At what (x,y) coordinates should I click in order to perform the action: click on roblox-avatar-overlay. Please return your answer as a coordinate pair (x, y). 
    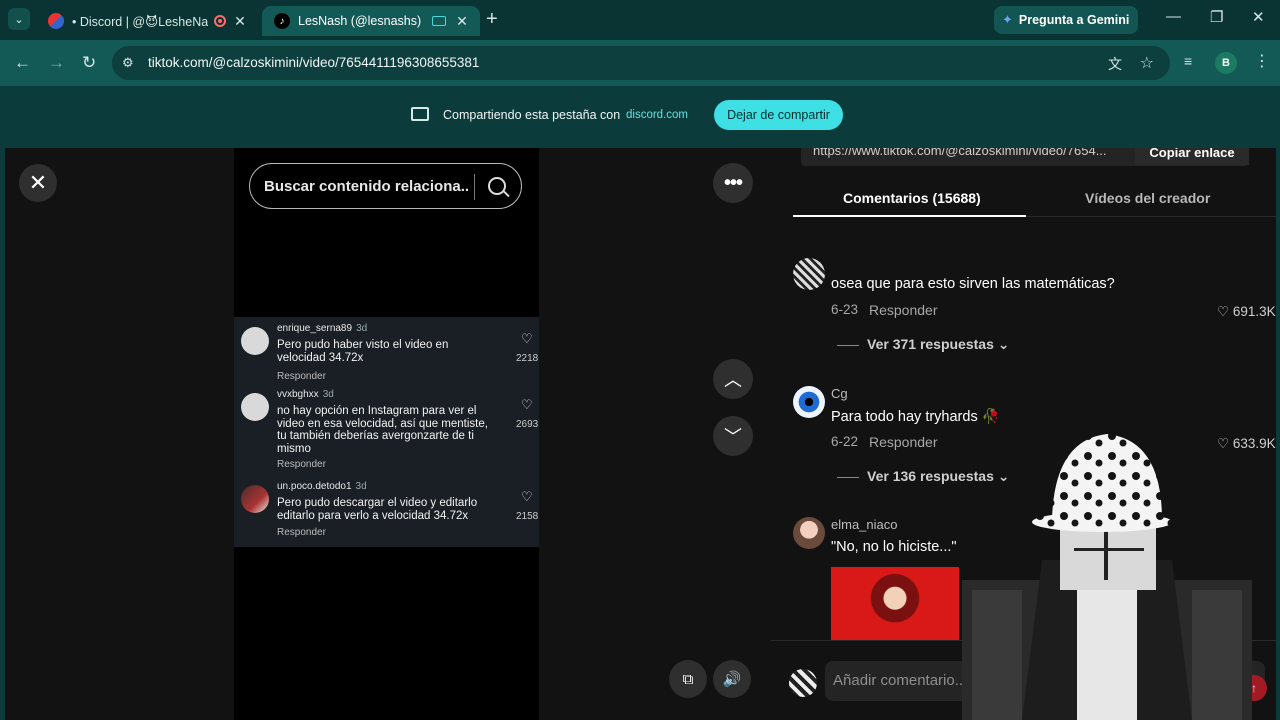
    Looking at the image, I should click on (1107, 577).